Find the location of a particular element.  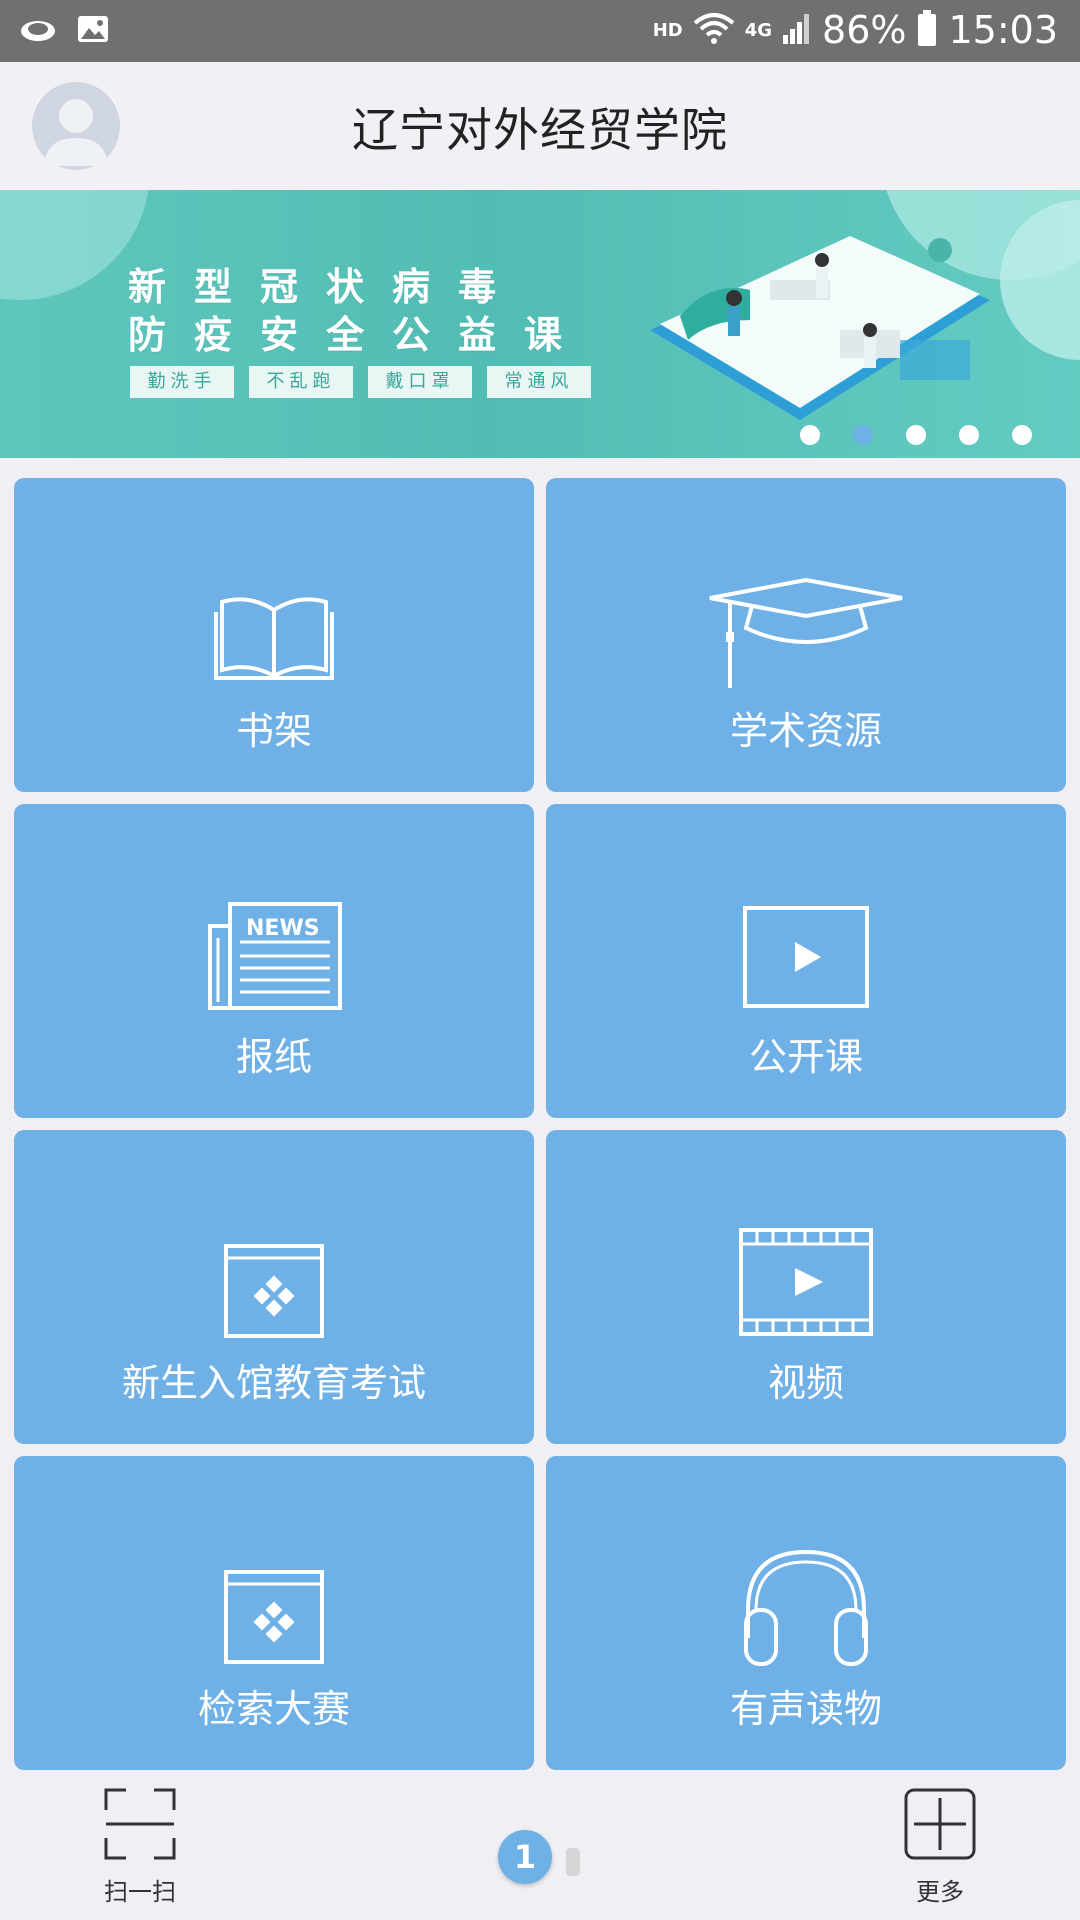

banner-tag: 戴口罩 is located at coordinates (420, 382).